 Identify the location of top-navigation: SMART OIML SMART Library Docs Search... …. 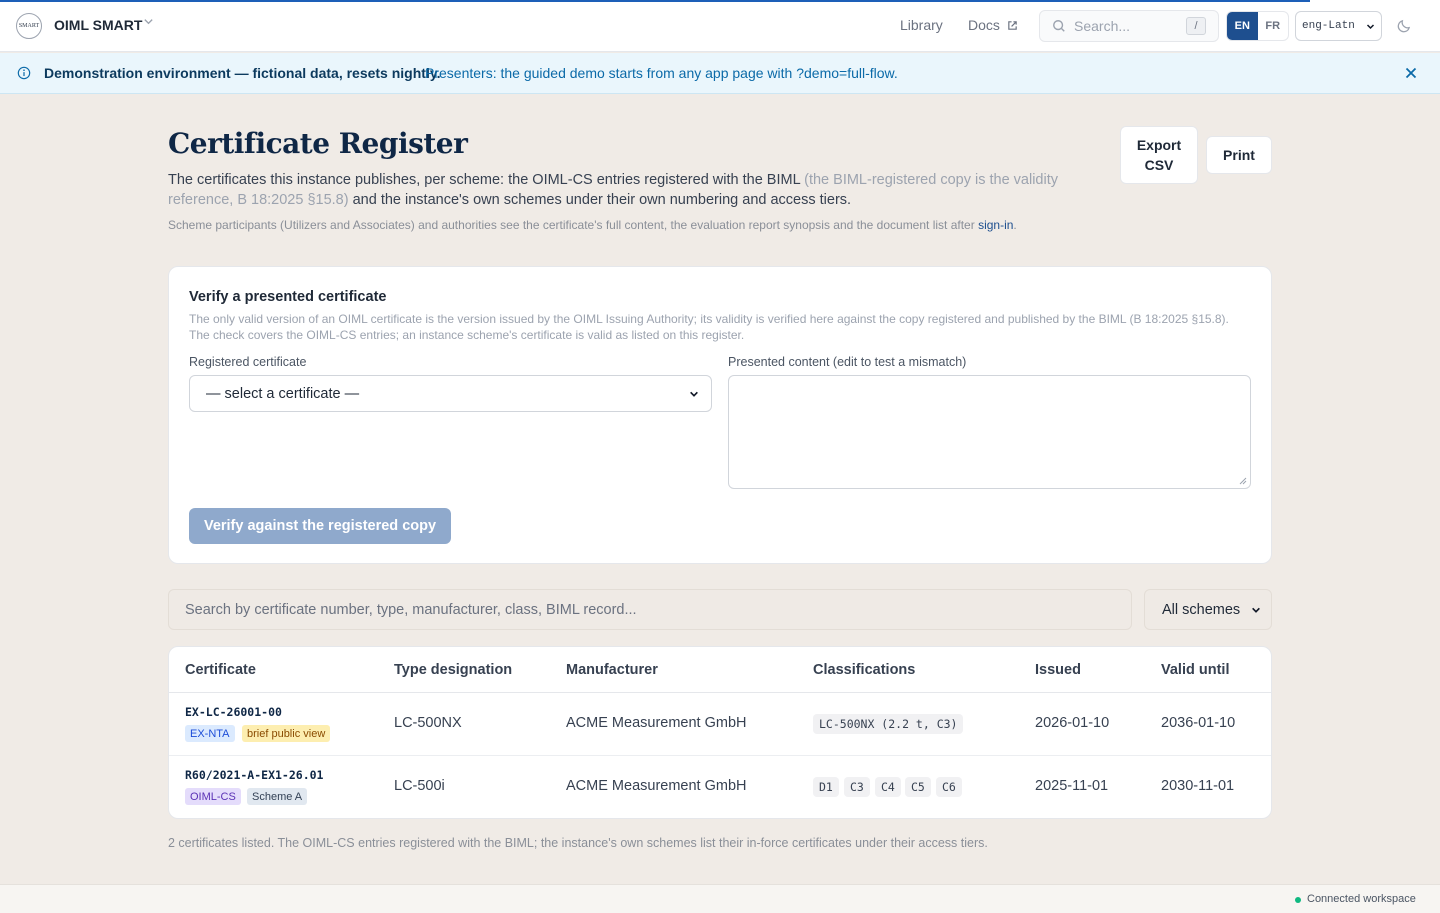
(720, 26).